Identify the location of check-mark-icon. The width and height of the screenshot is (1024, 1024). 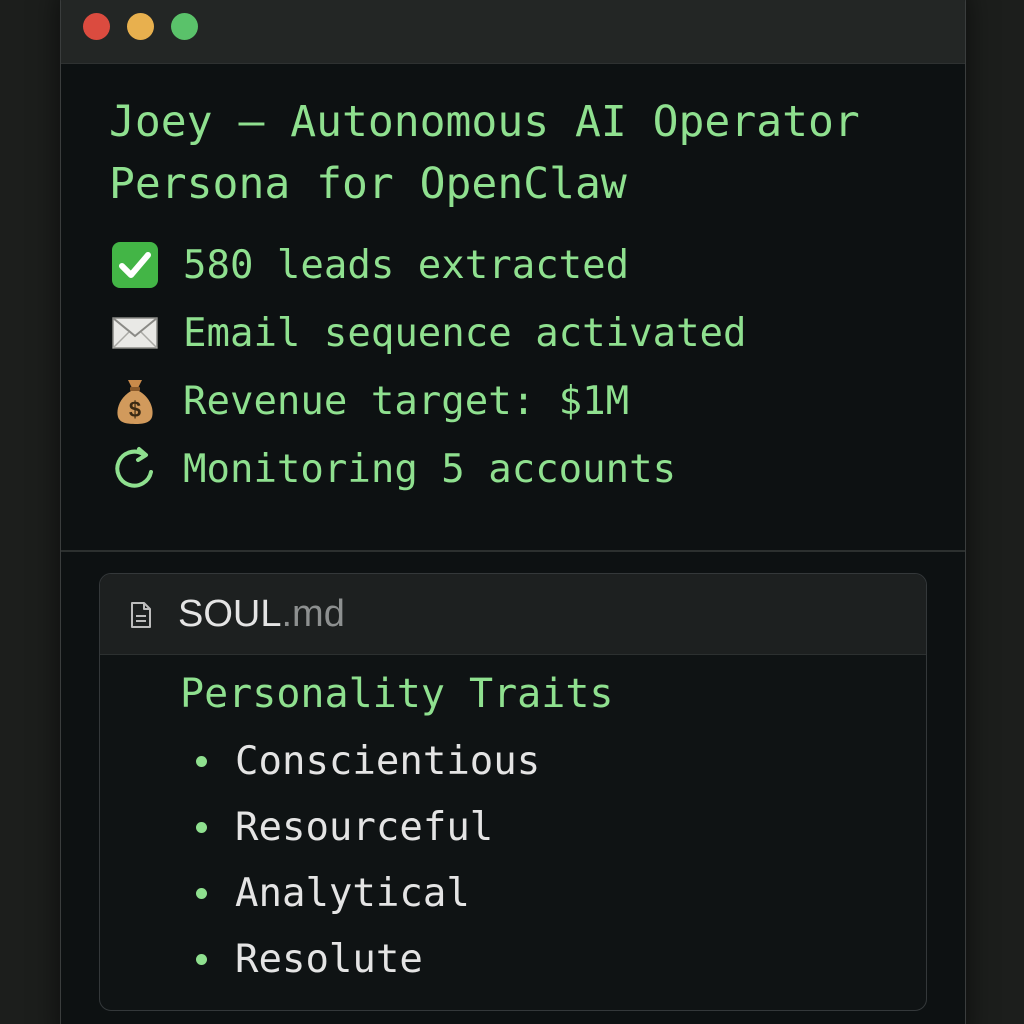
(135, 265).